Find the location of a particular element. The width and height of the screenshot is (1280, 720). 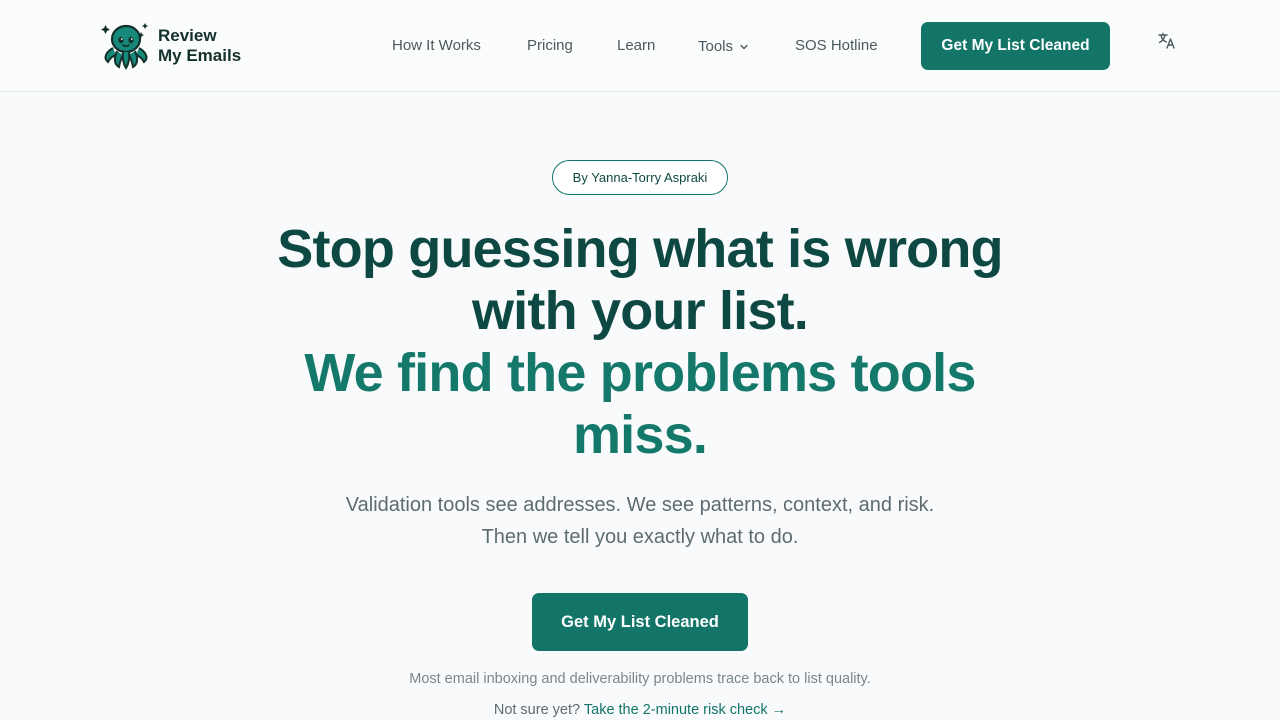

author-badge: By Yanna-Torry Aspraki is located at coordinates (640, 177).